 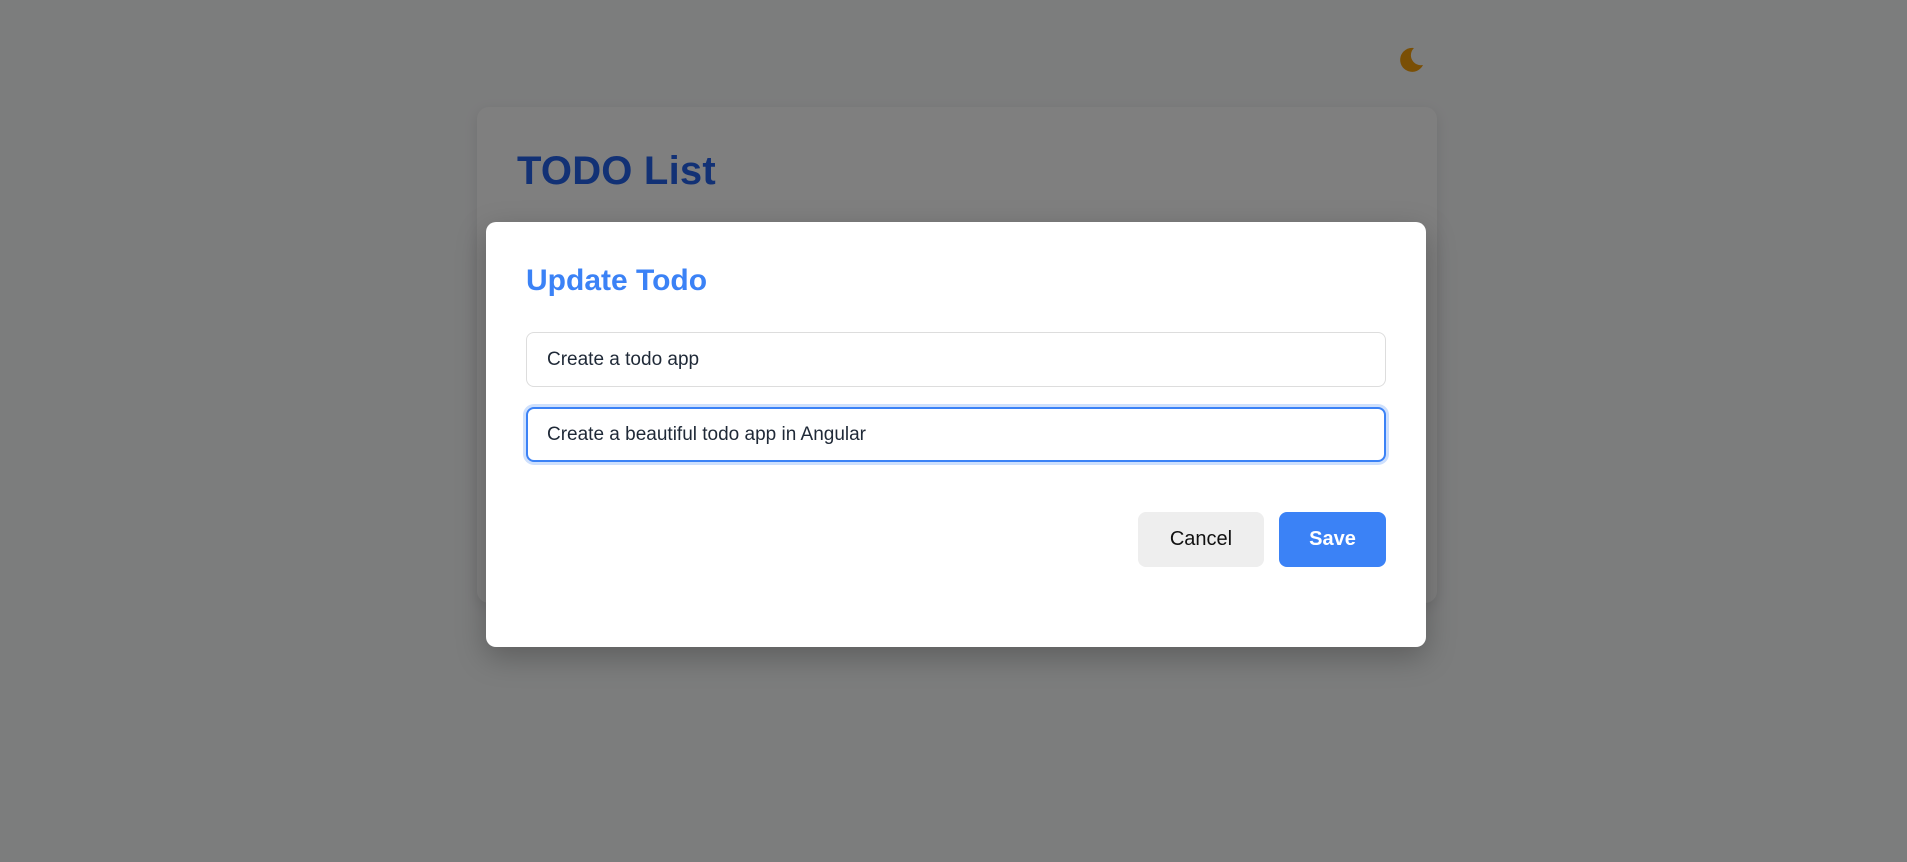 I want to click on cancel-button: Cancel, so click(x=1201, y=539).